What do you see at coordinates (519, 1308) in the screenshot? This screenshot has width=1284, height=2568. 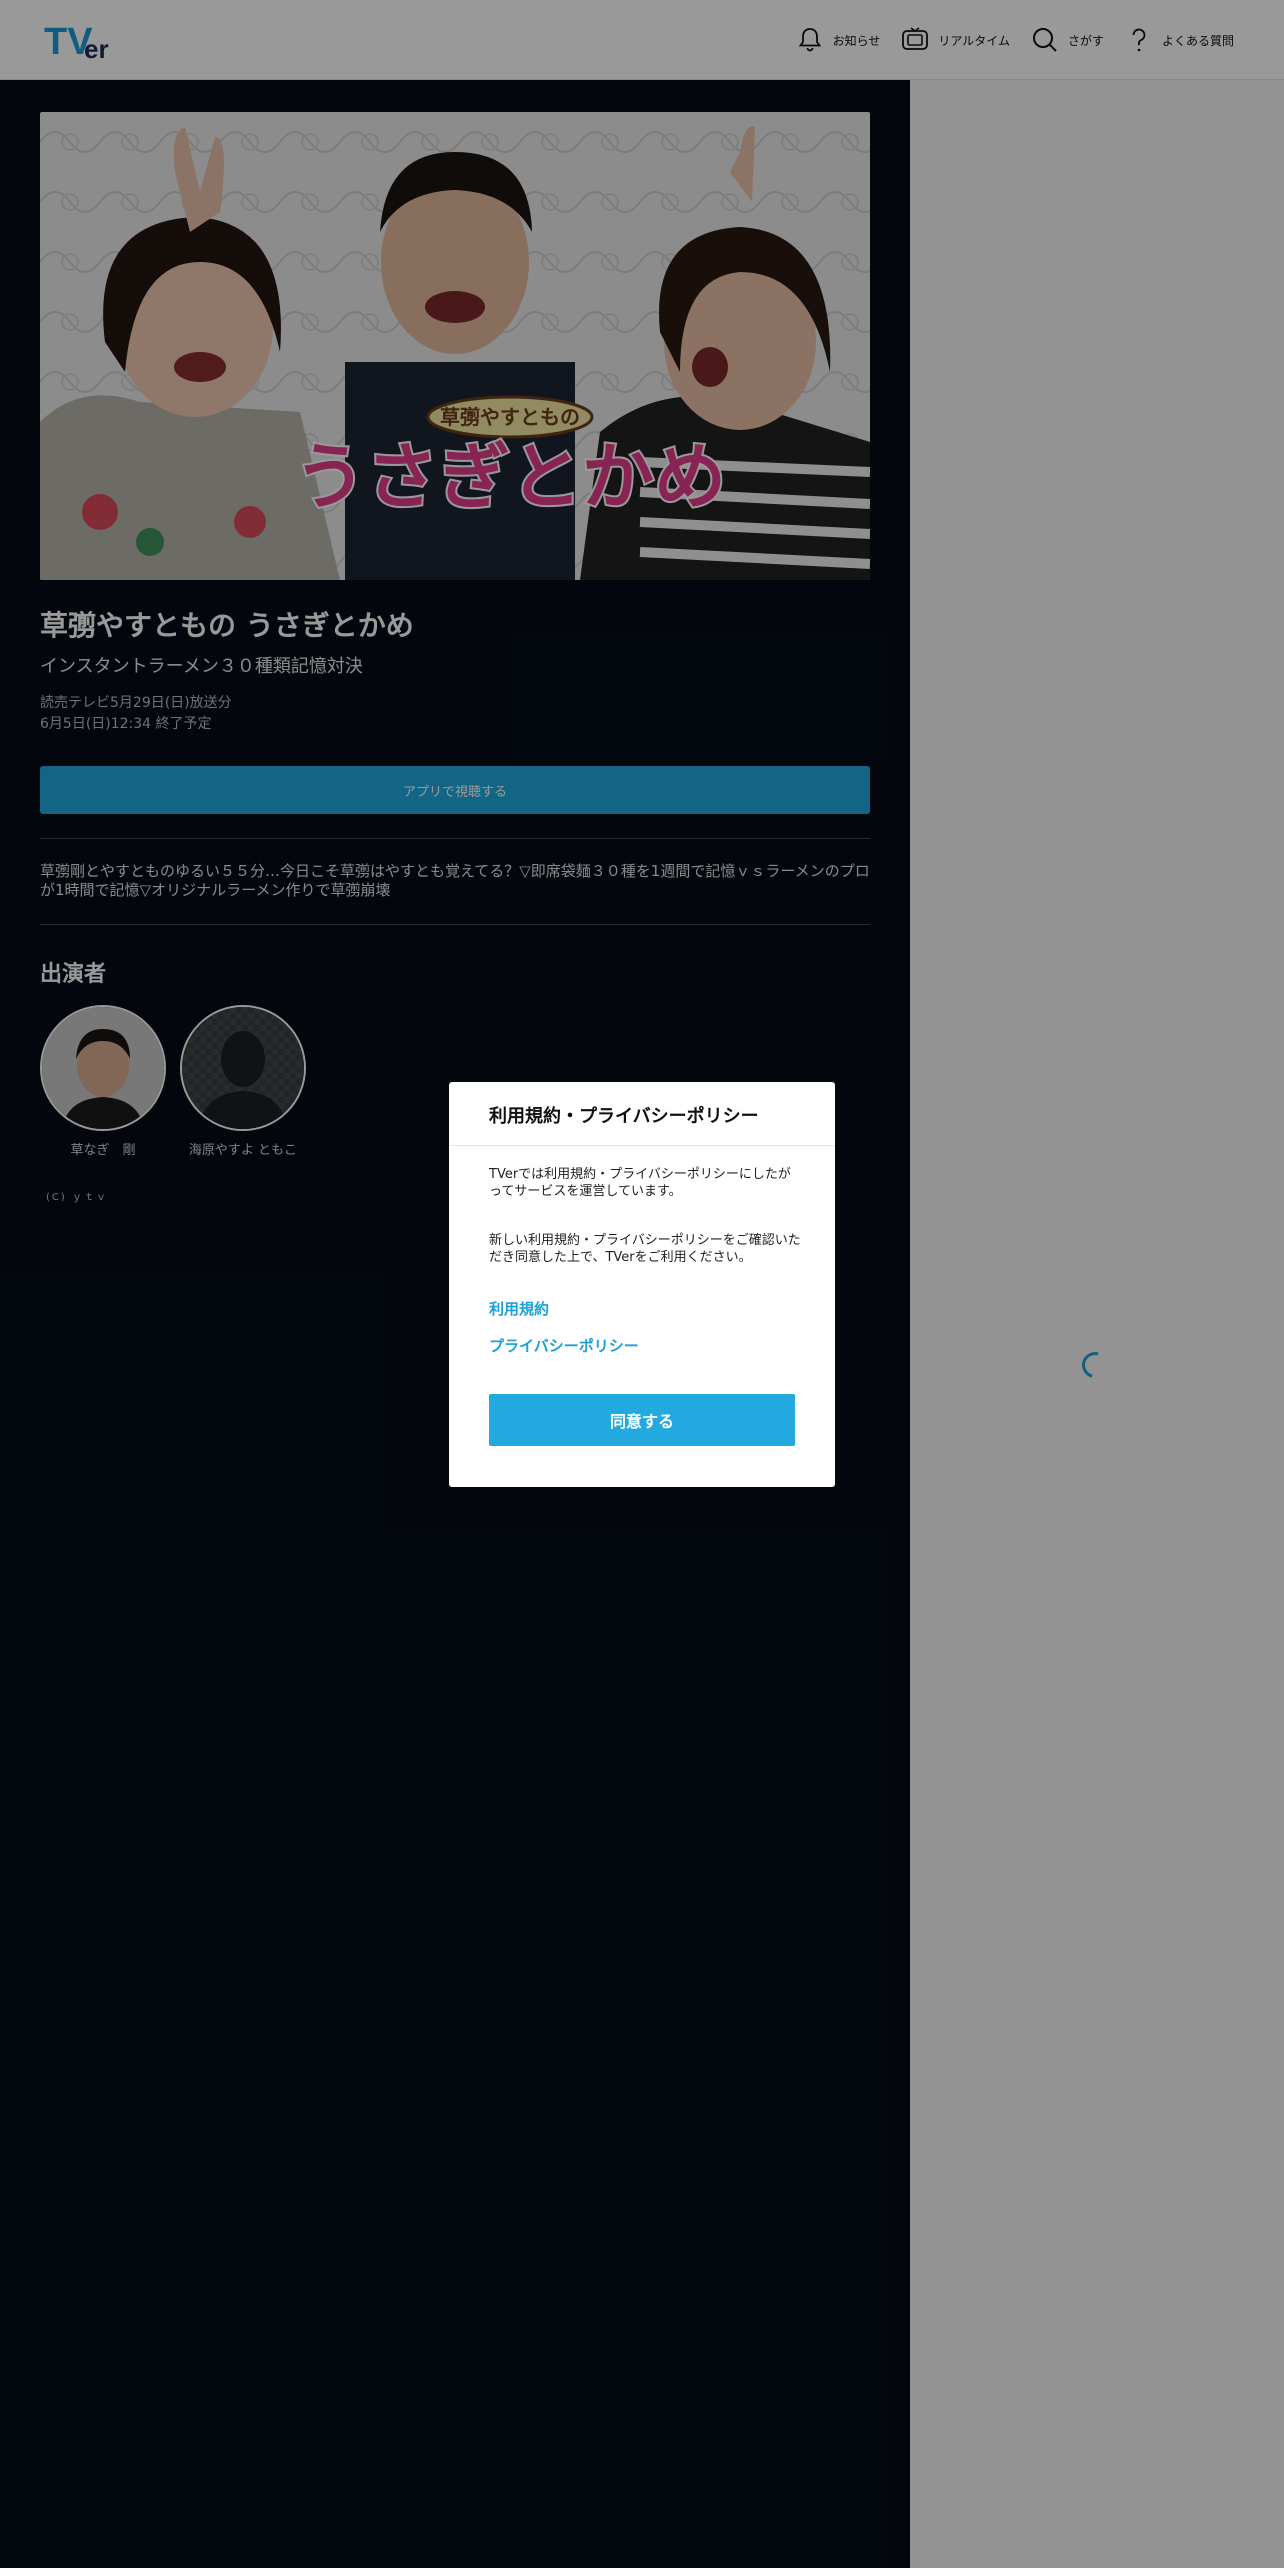 I see `terms-link: 利用規約` at bounding box center [519, 1308].